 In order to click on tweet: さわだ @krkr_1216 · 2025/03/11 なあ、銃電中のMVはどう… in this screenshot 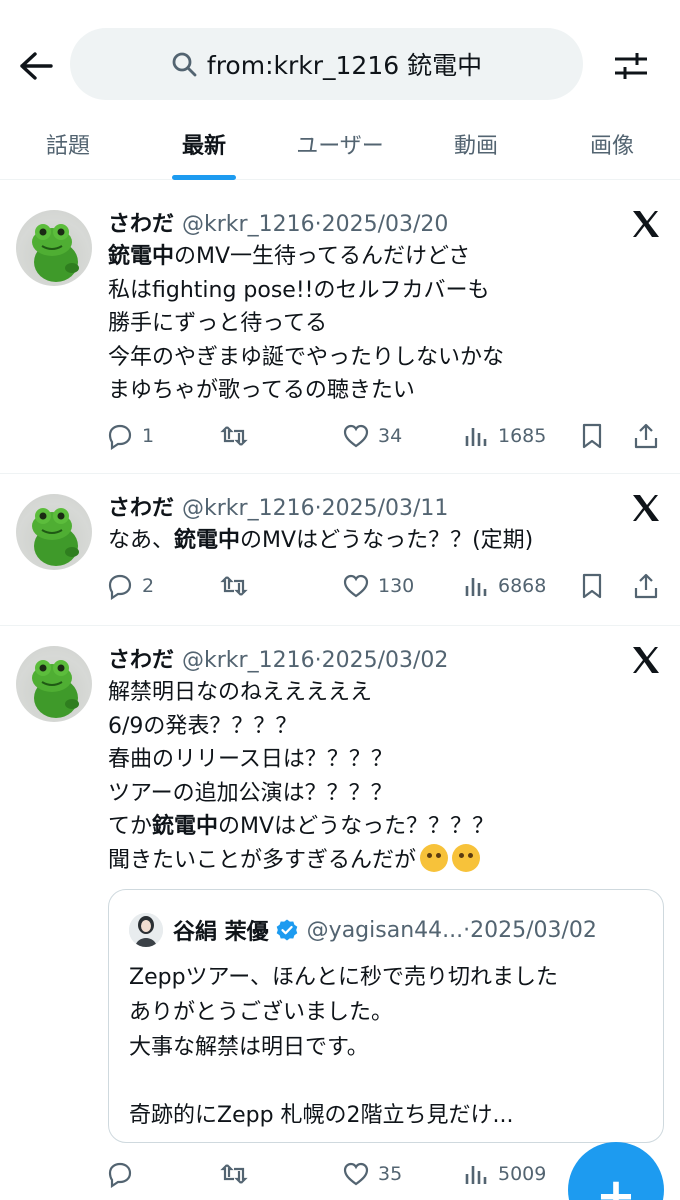, I will do `click(340, 550)`.